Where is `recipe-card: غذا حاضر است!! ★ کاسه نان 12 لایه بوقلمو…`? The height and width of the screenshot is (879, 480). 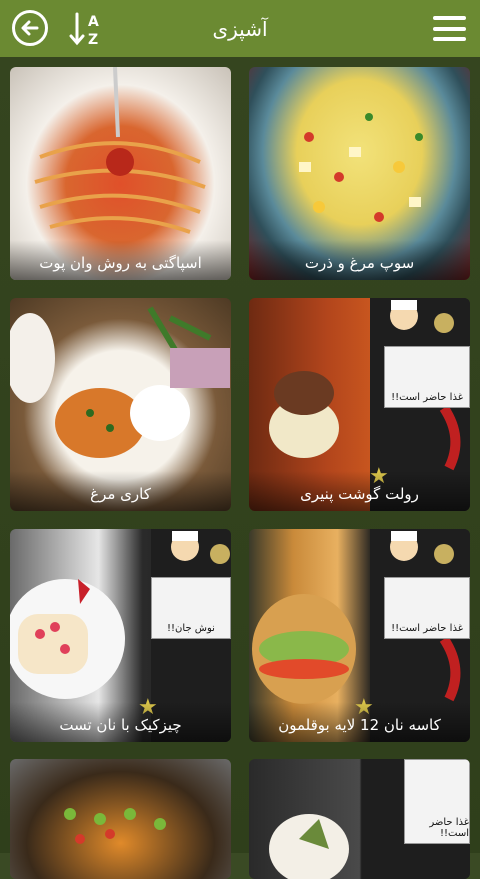
recipe-card: غذا حاضر است!! ★ کاسه نان 12 لایه بوقلمو… is located at coordinates (359, 635).